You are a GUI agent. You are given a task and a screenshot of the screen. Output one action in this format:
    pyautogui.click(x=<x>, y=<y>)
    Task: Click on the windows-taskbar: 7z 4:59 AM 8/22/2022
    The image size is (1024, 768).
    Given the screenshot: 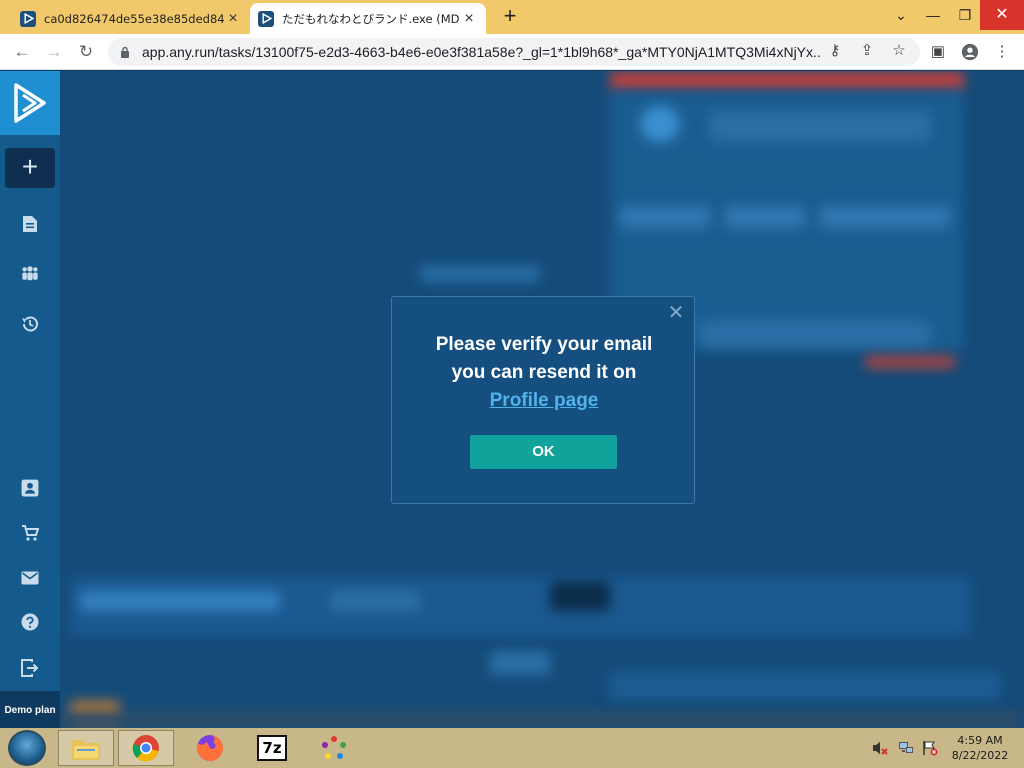 What is the action you would take?
    pyautogui.click(x=512, y=748)
    